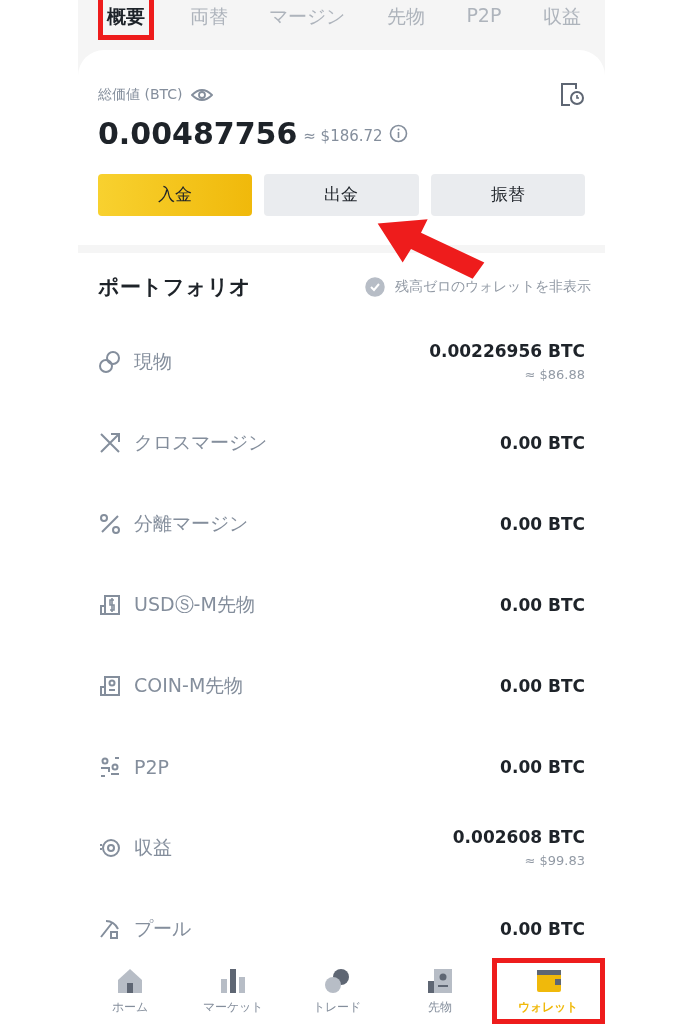 This screenshot has height=1024, width=683. Describe the element at coordinates (562, 20) in the screenshot. I see `tab: 収益` at that location.